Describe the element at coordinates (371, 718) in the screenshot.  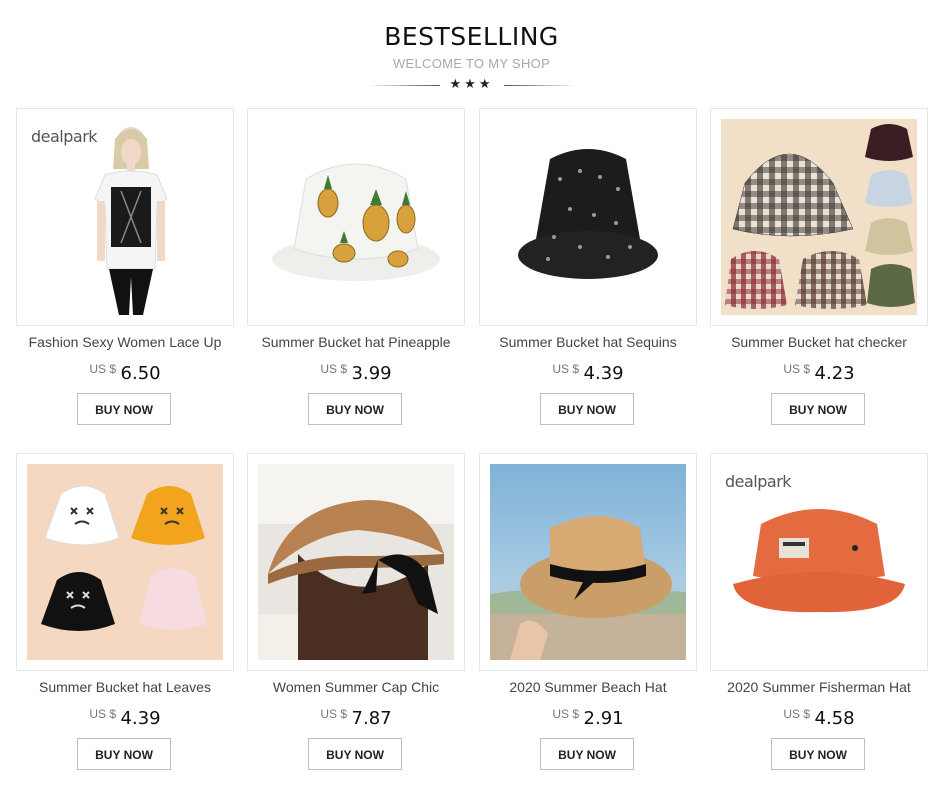
I see `price-value: 7.87` at that location.